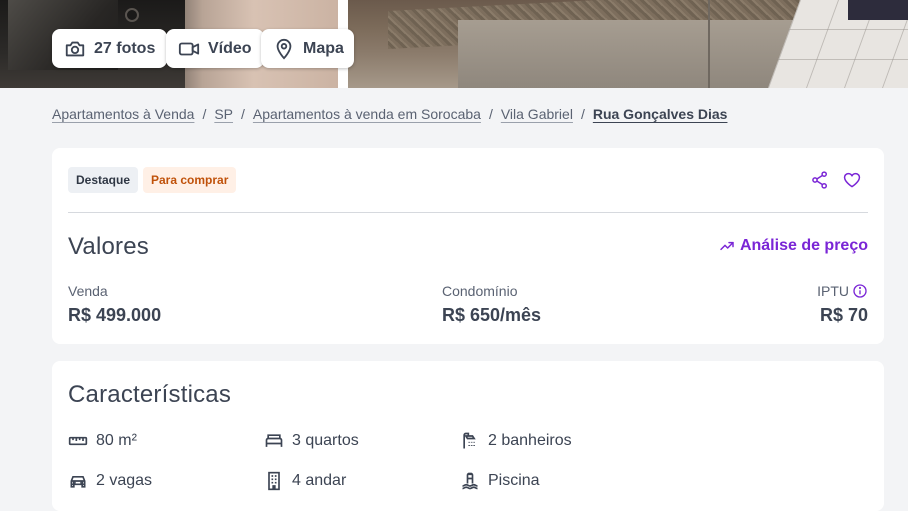 The height and width of the screenshot is (511, 908). What do you see at coordinates (709, 44) in the screenshot?
I see `photo-detail-cabinet-line` at bounding box center [709, 44].